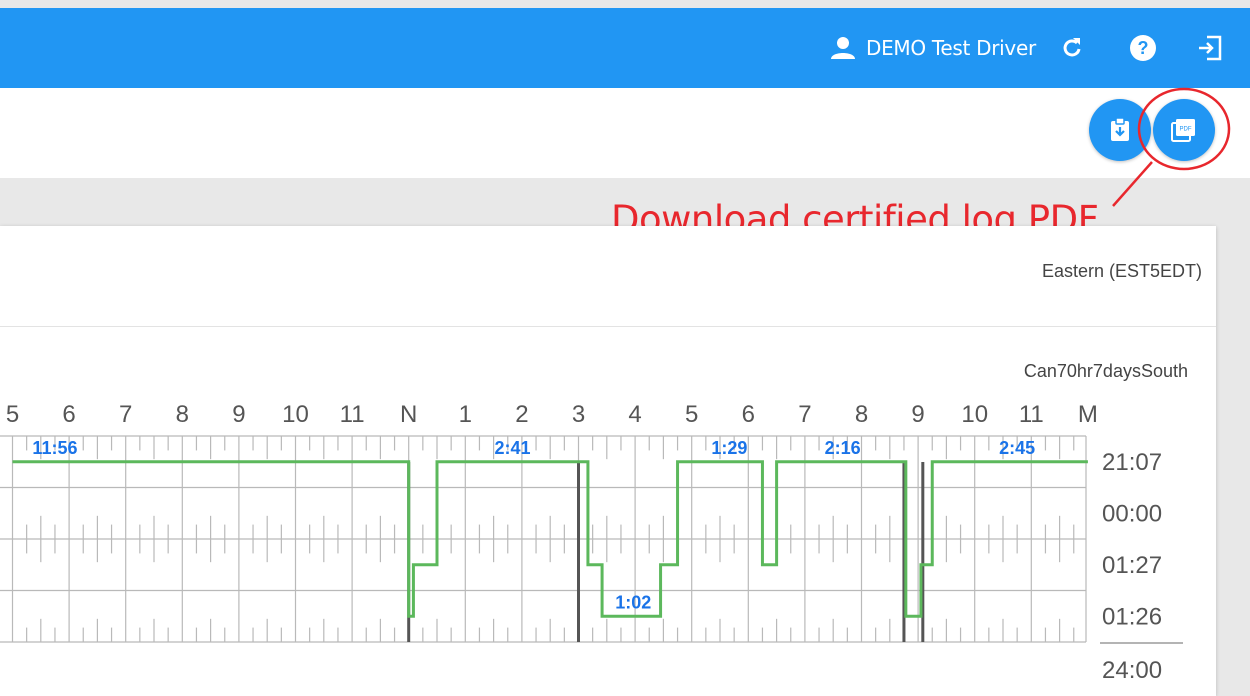 The height and width of the screenshot is (696, 1250). Describe the element at coordinates (1132, 462) in the screenshot. I see `row-total: 21:07` at that location.